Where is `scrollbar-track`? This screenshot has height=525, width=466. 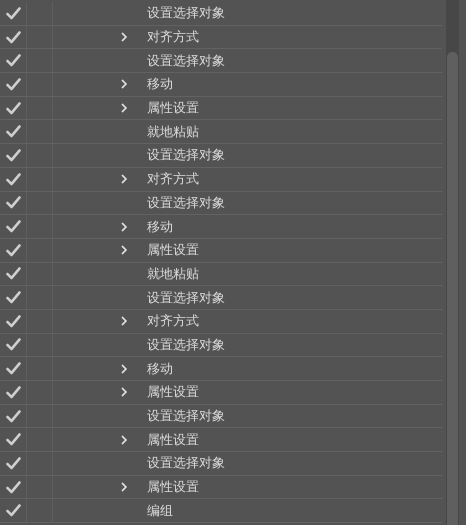 scrollbar-track is located at coordinates (452, 262).